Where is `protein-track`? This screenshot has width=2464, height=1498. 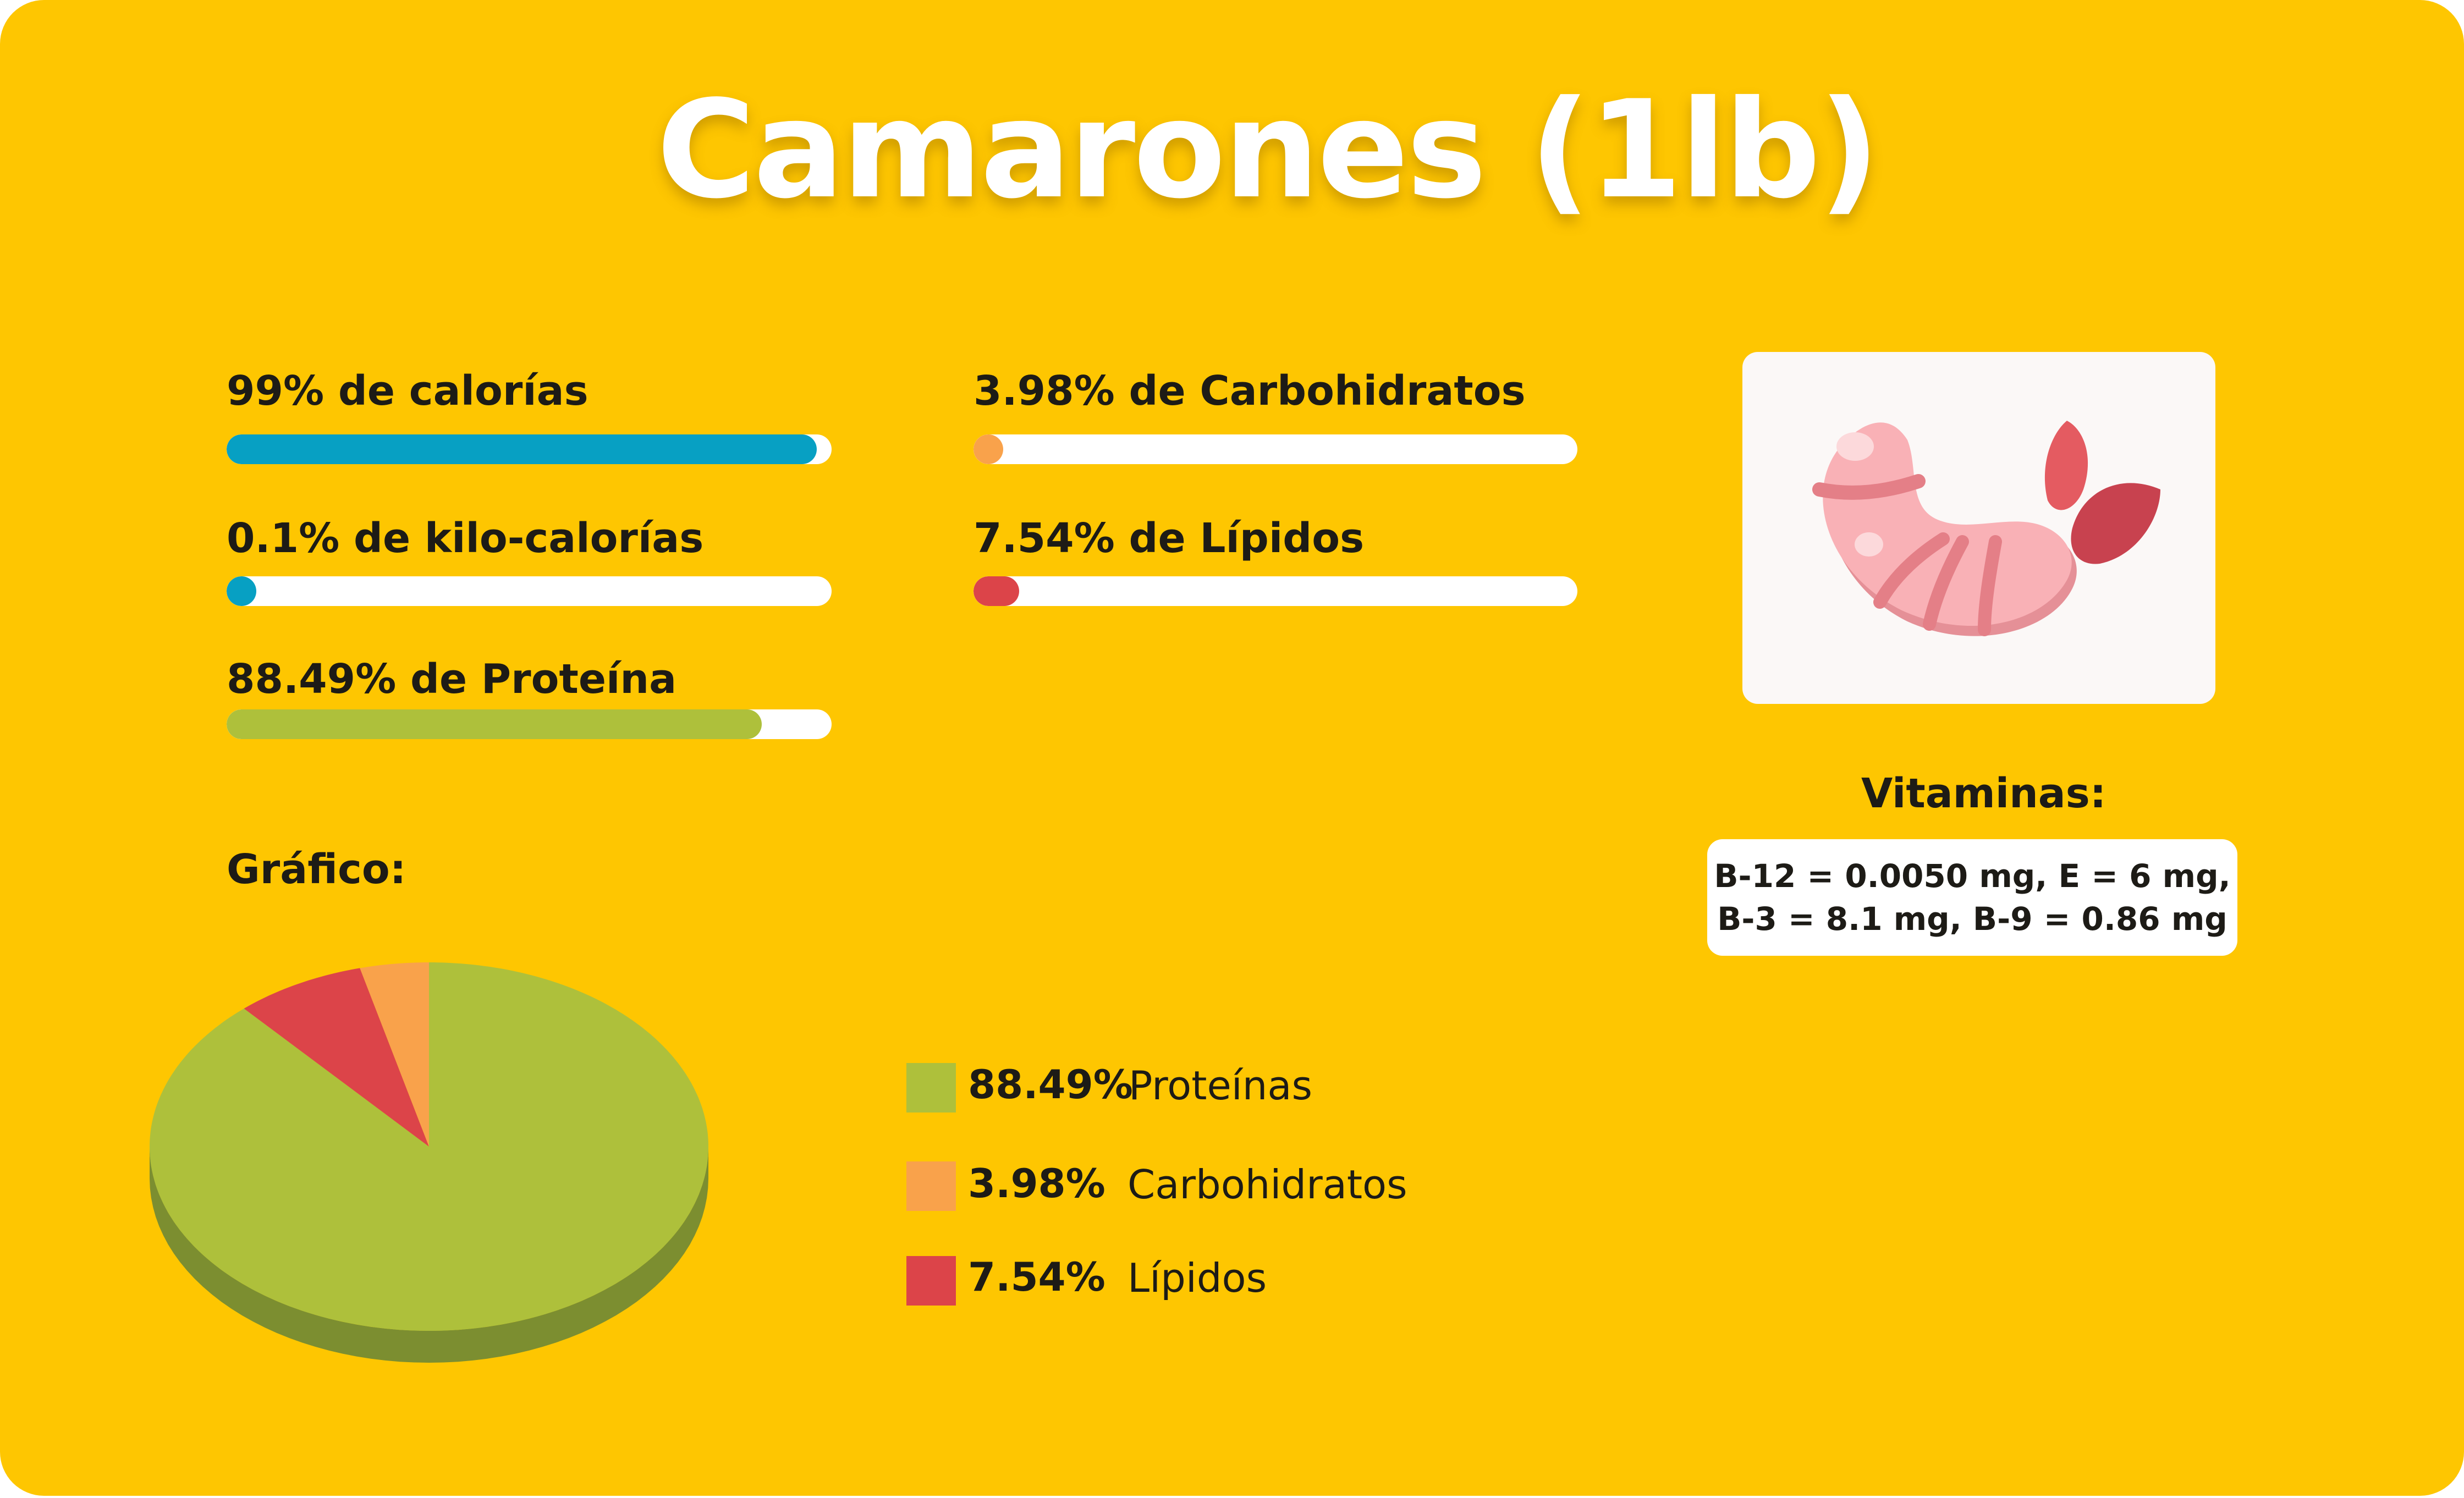
protein-track is located at coordinates (529, 724).